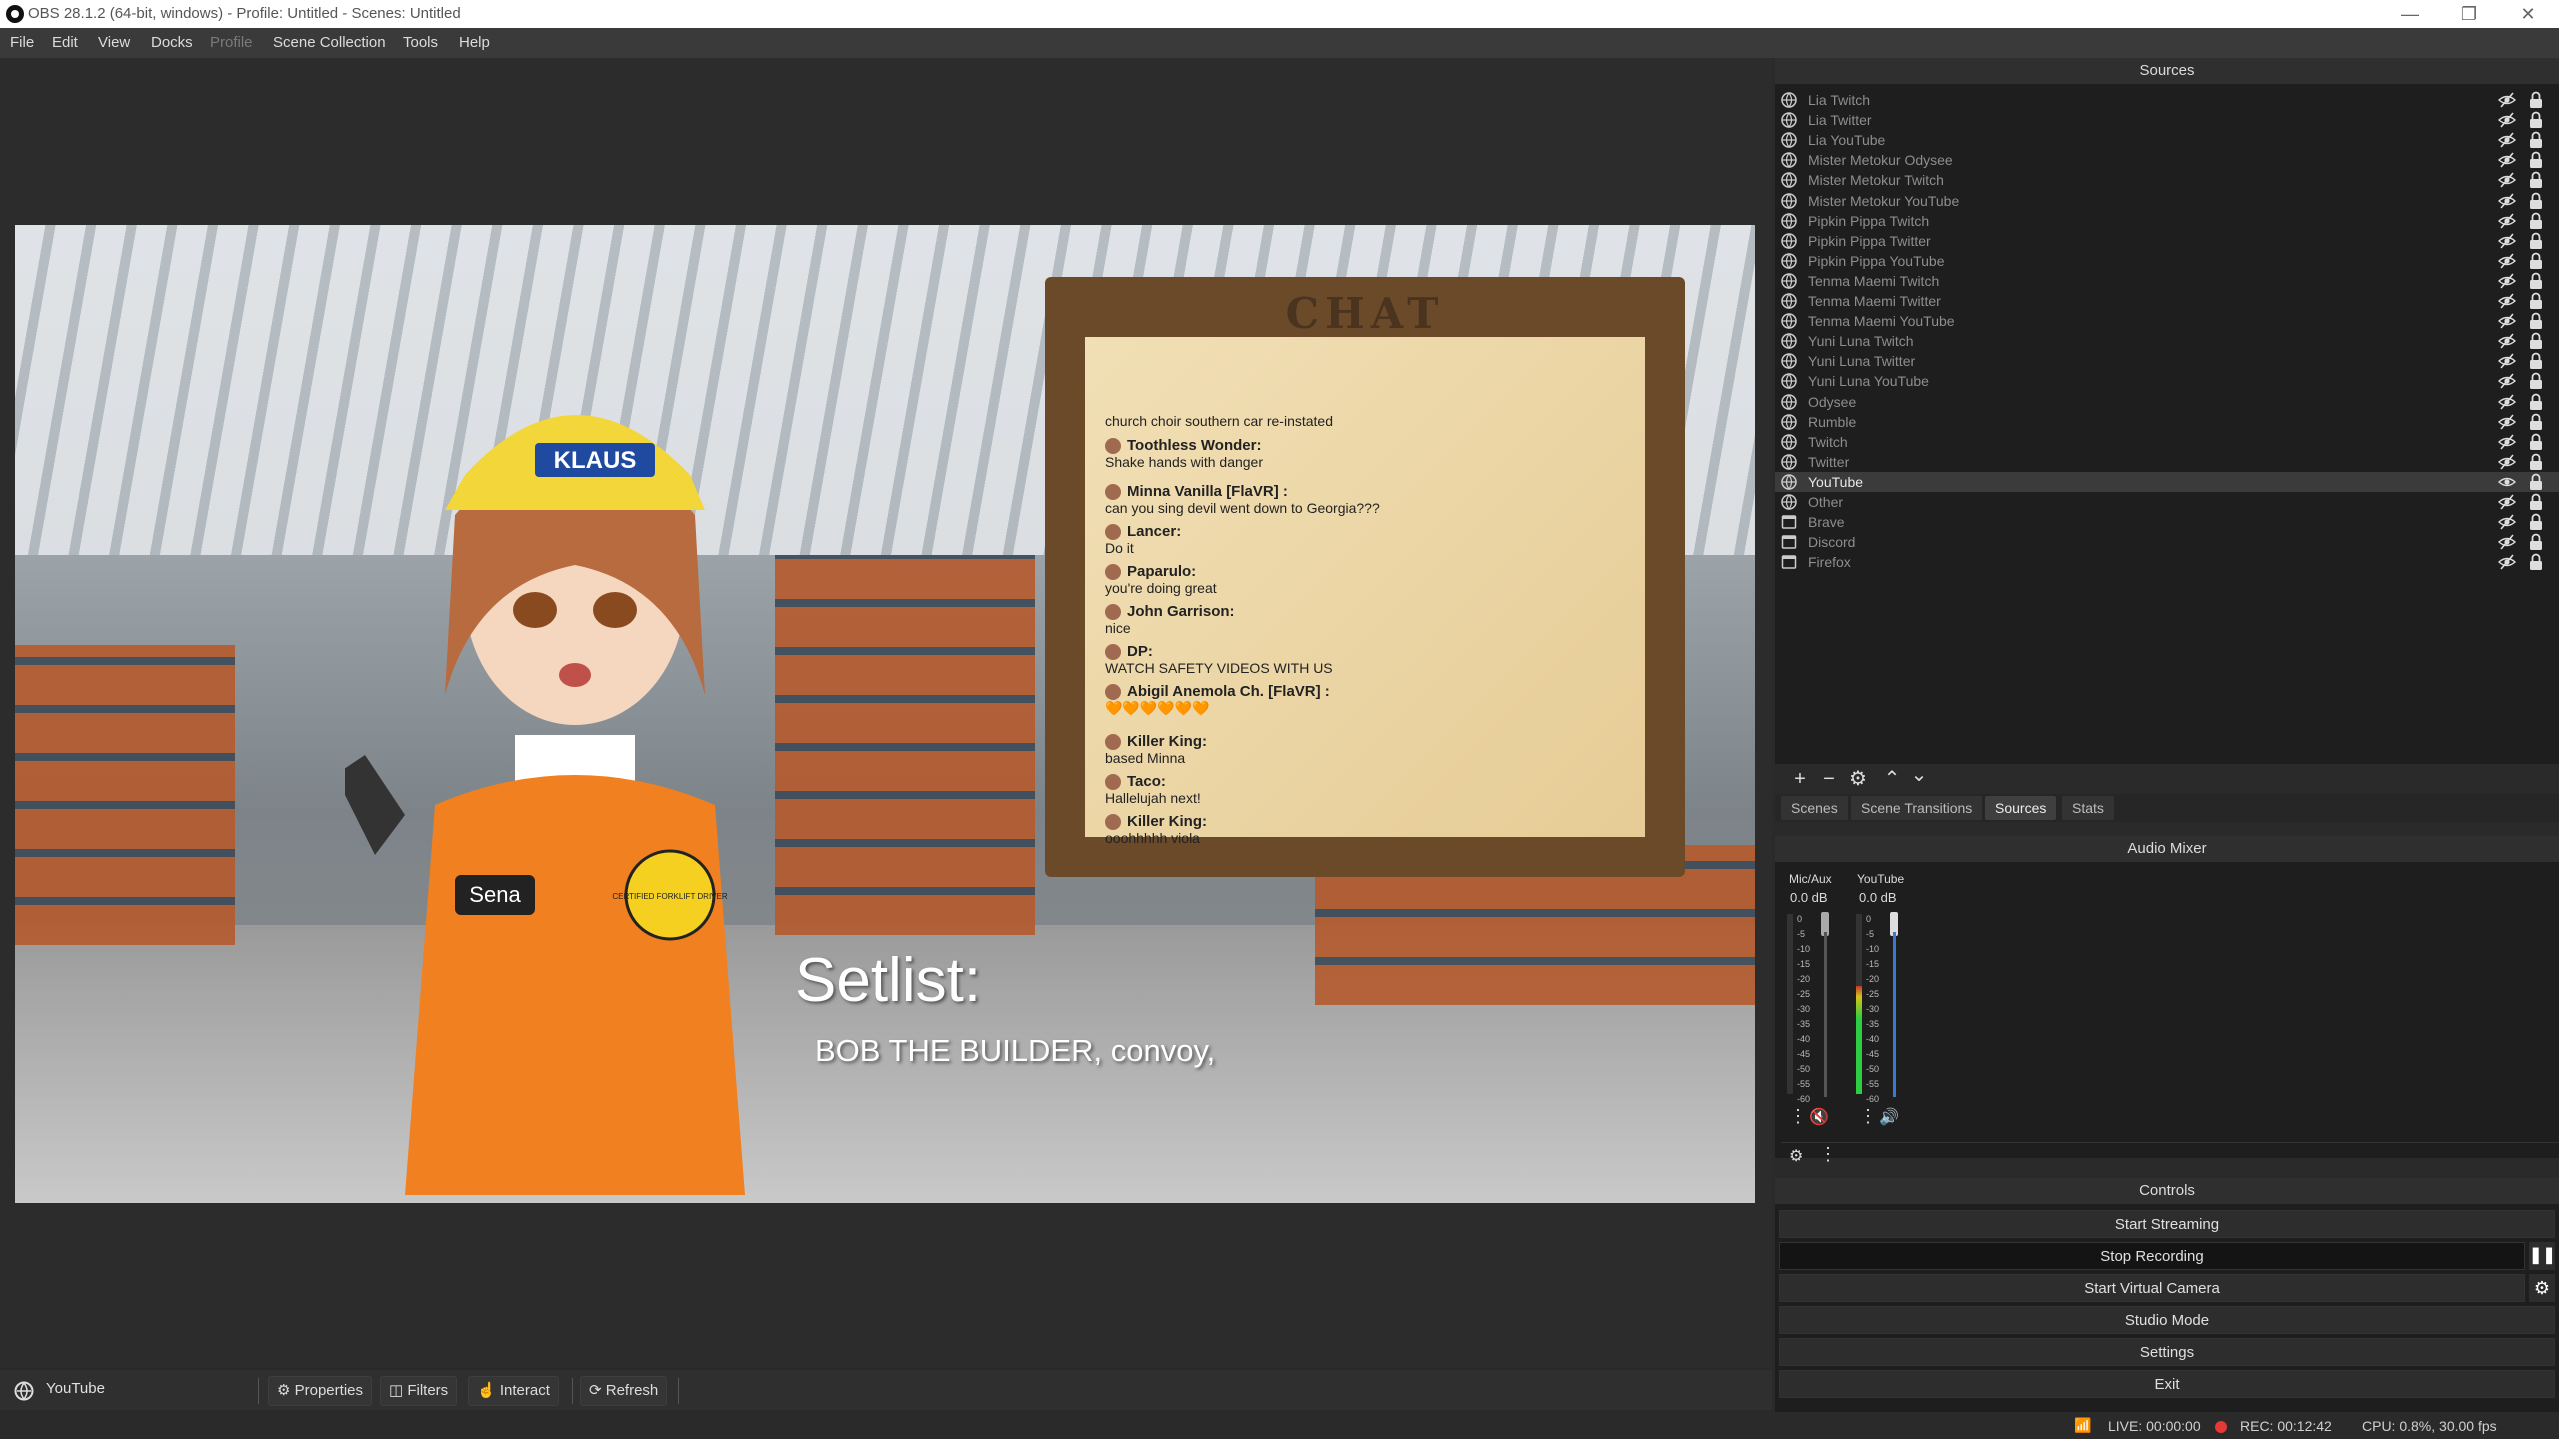 The image size is (2559, 1439). What do you see at coordinates (2167, 301) in the screenshot?
I see `source-item: Tenma Maemi Twitter` at bounding box center [2167, 301].